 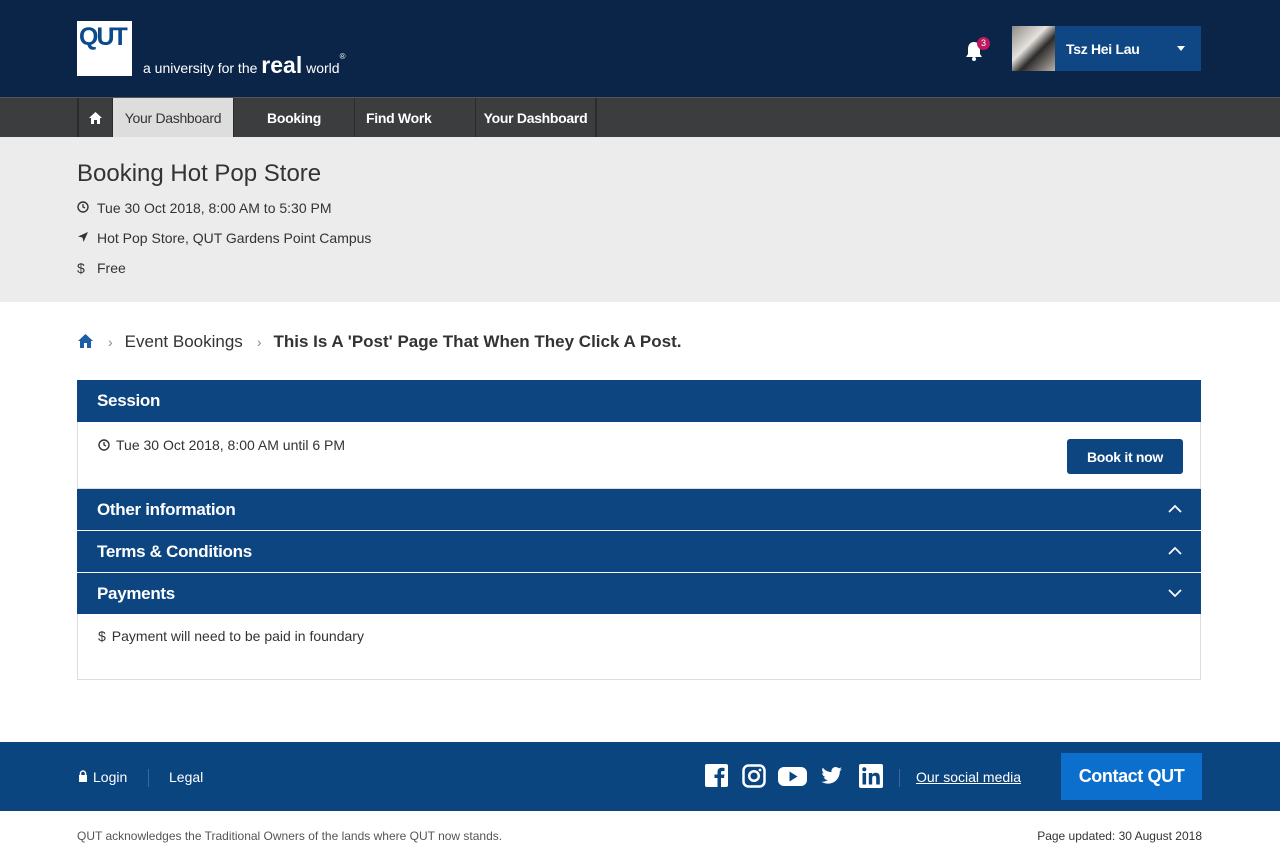 I want to click on our-social-media-link: Our social media, so click(x=968, y=777).